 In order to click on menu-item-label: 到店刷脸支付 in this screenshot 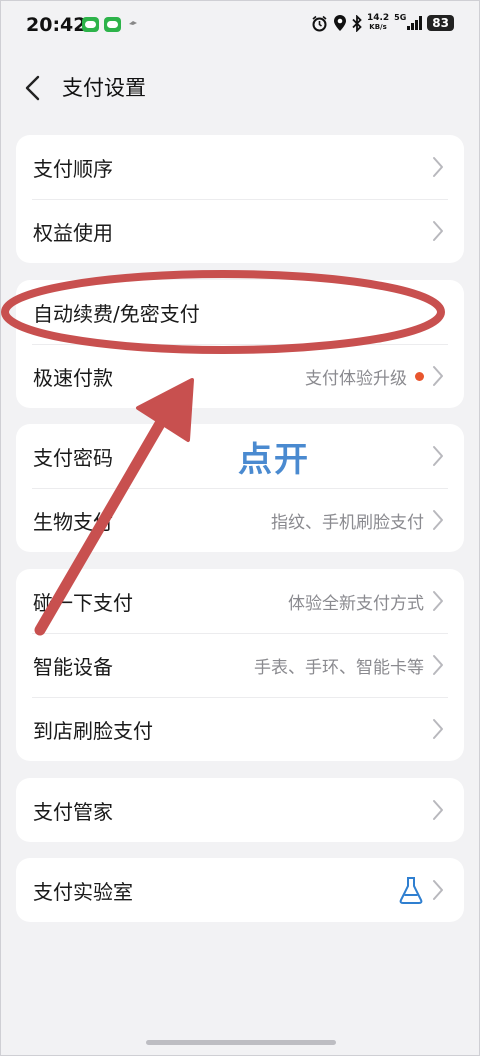, I will do `click(93, 731)`.